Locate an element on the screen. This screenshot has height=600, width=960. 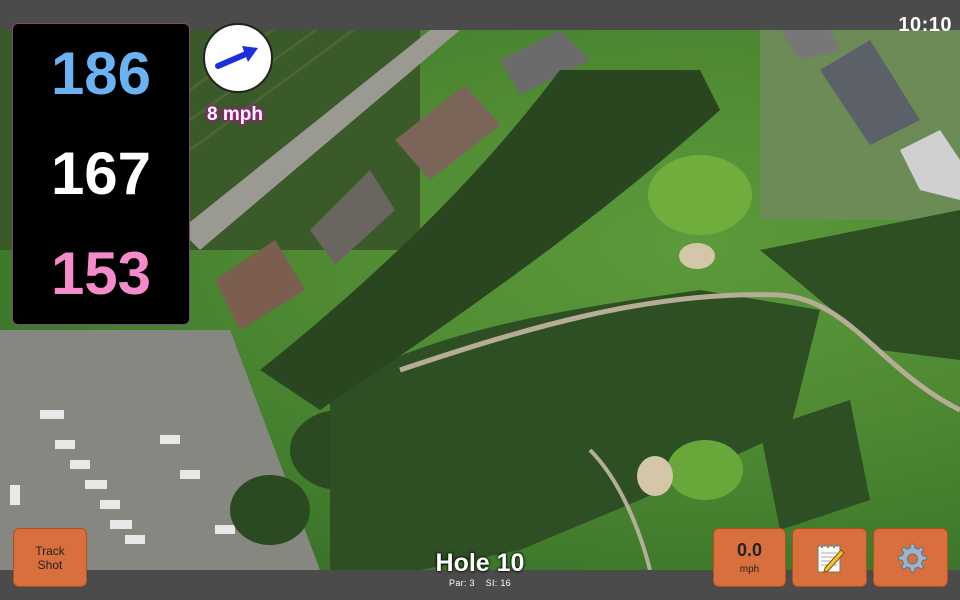
distance-panel: 186 167 153 is located at coordinates (101, 174).